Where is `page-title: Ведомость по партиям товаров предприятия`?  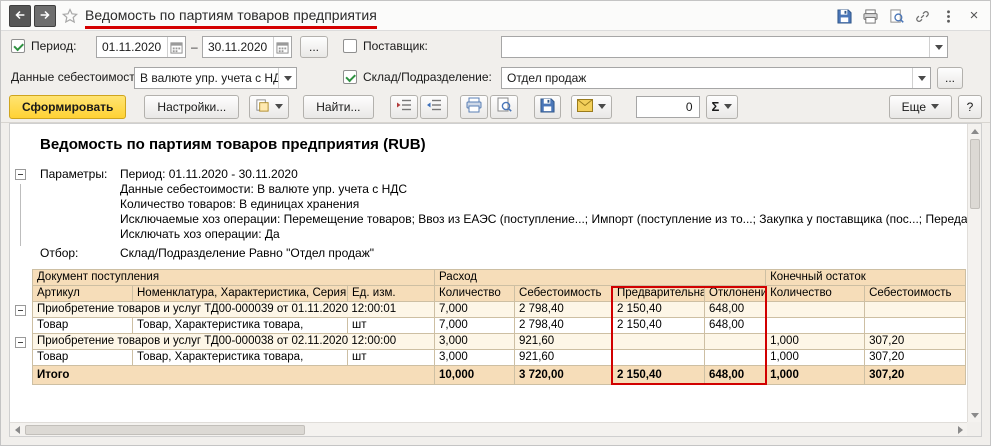 page-title: Ведомость по партиям товаров предприятия is located at coordinates (231, 15).